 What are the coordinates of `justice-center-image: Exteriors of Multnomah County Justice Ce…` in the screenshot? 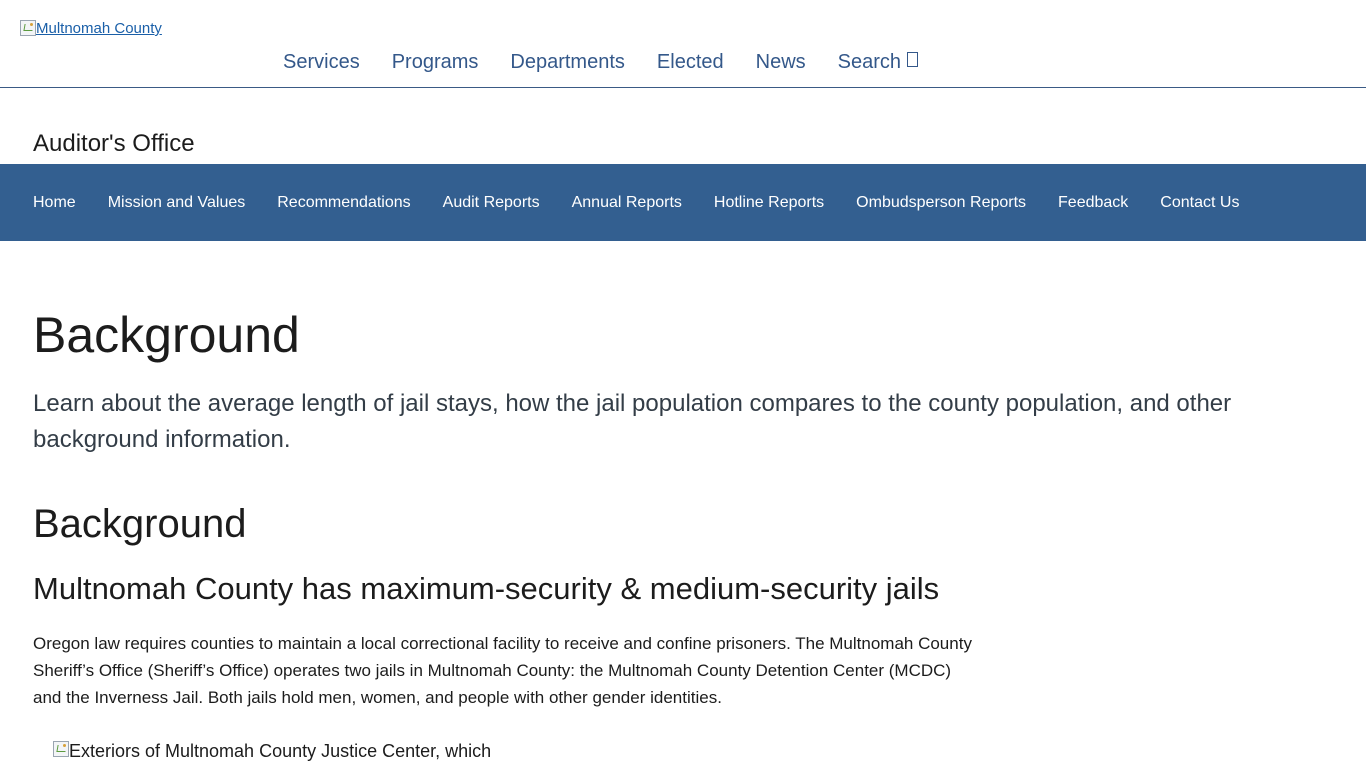 It's located at (272, 751).